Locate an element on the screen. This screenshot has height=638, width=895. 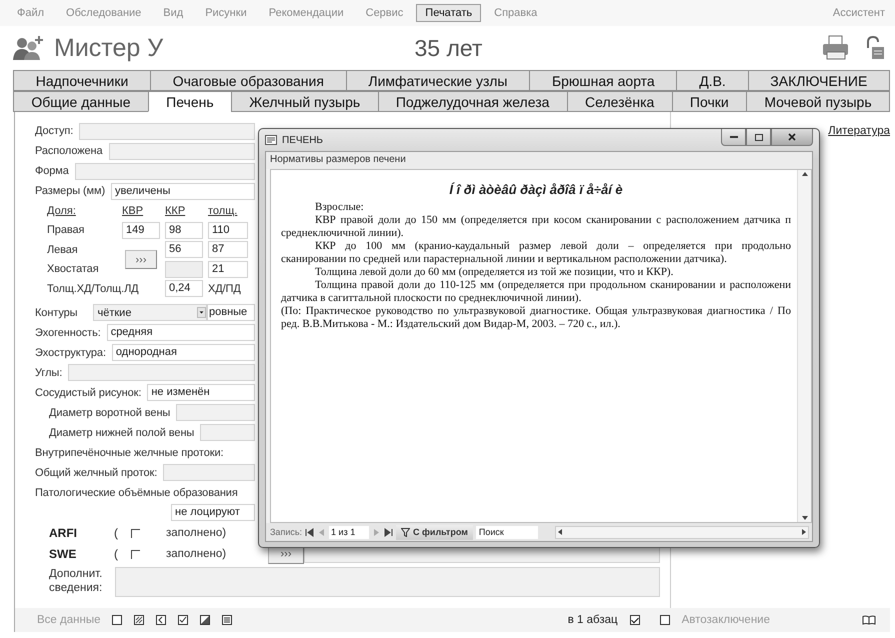
minimize-button is located at coordinates (733, 137).